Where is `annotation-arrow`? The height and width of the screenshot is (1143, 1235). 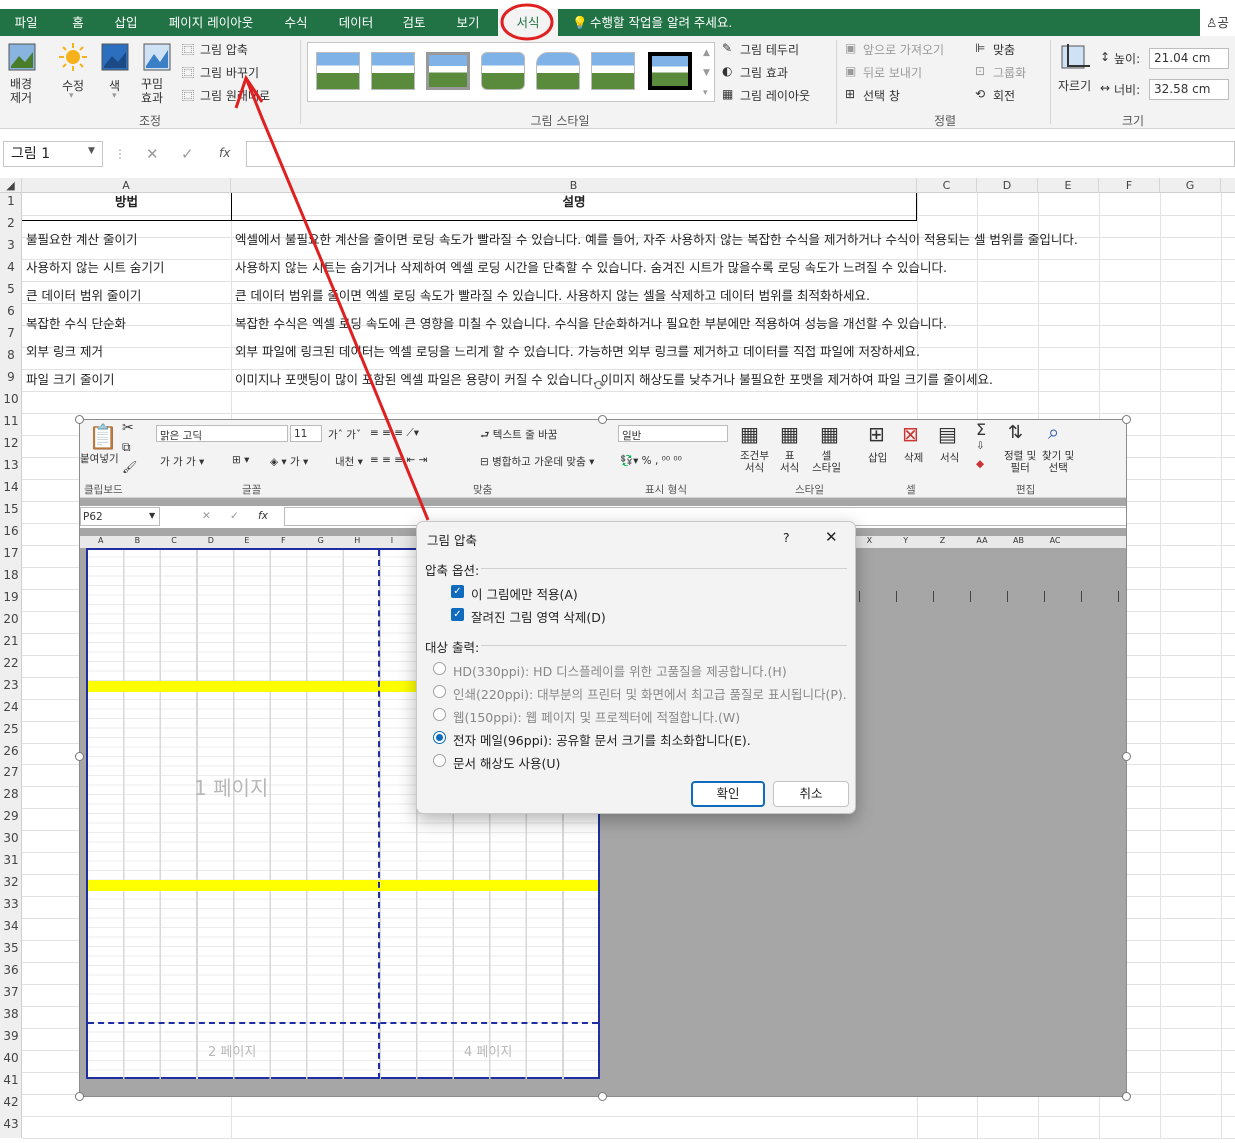 annotation-arrow is located at coordinates (337, 299).